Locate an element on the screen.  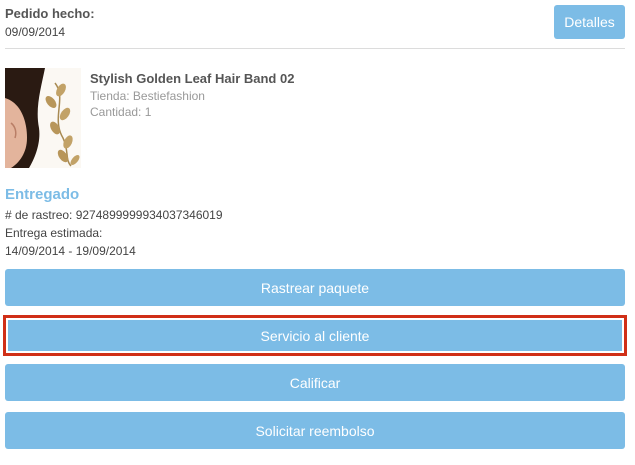
product-name: Stylish Golden Leaf Hair Band 02 is located at coordinates (192, 78).